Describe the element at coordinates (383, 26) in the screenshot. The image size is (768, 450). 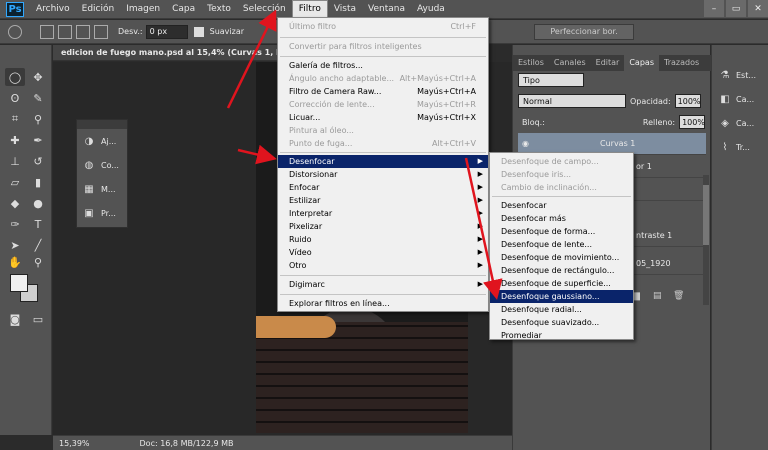
I see `menu-item-last-filter: Último filtro Ctrl+F` at that location.